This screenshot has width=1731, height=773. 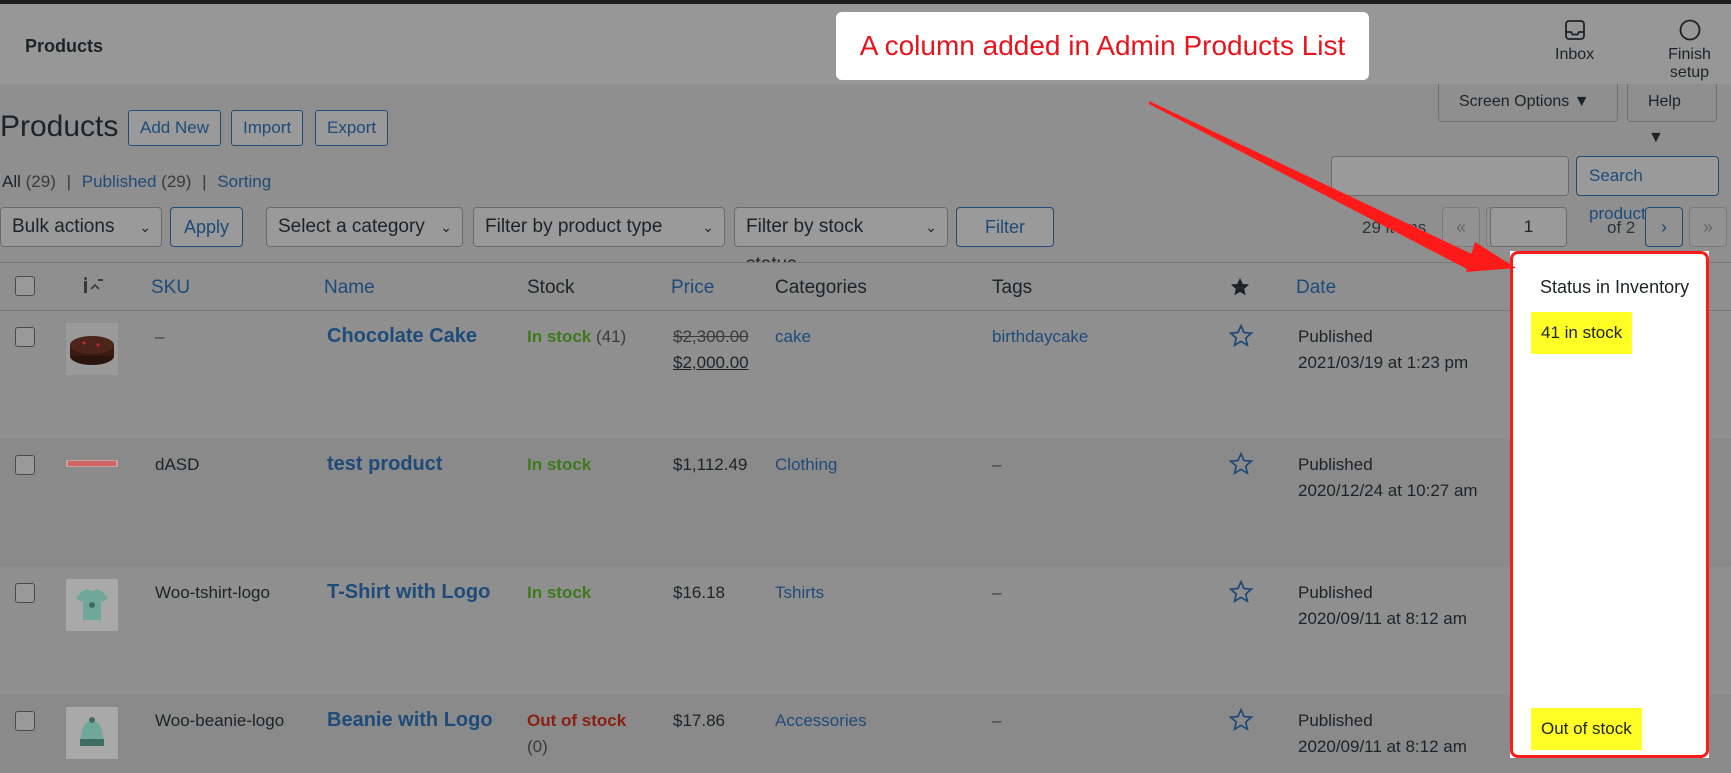 What do you see at coordinates (576, 734) in the screenshot?
I see `stock-cell: Out of stock (0)` at bounding box center [576, 734].